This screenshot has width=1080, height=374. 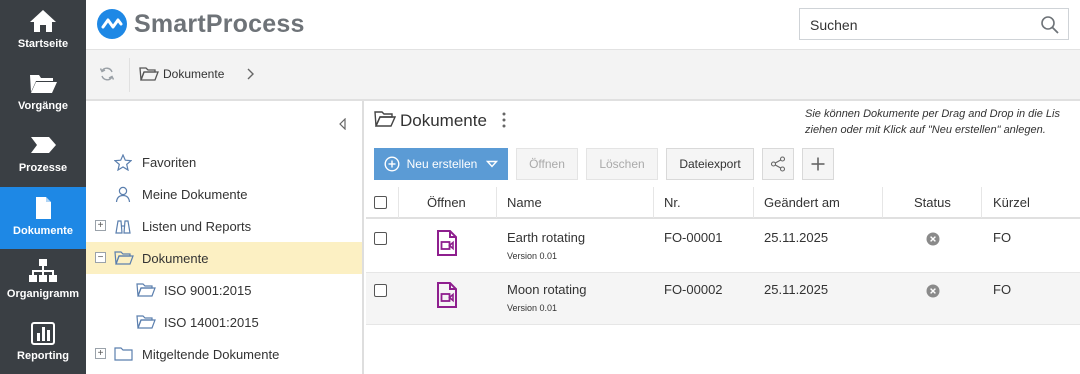 What do you see at coordinates (43, 145) in the screenshot?
I see `process-arrow-icon` at bounding box center [43, 145].